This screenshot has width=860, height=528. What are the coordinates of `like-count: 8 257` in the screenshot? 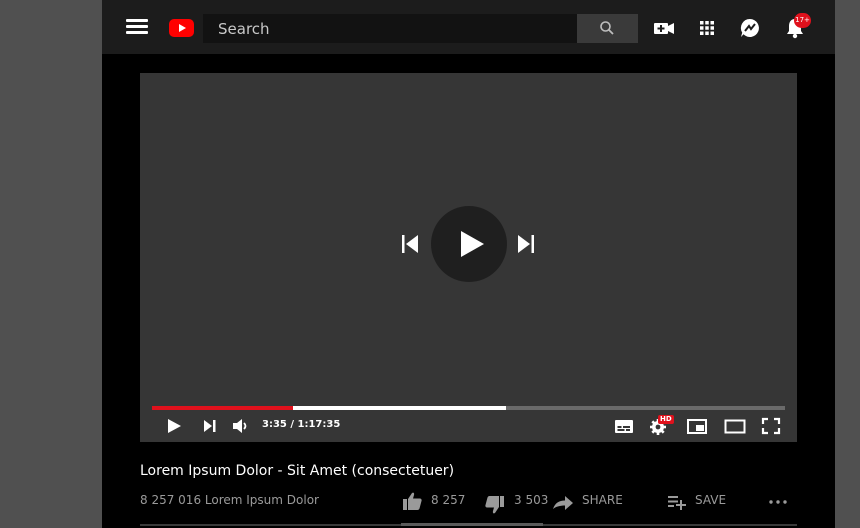 It's located at (448, 500).